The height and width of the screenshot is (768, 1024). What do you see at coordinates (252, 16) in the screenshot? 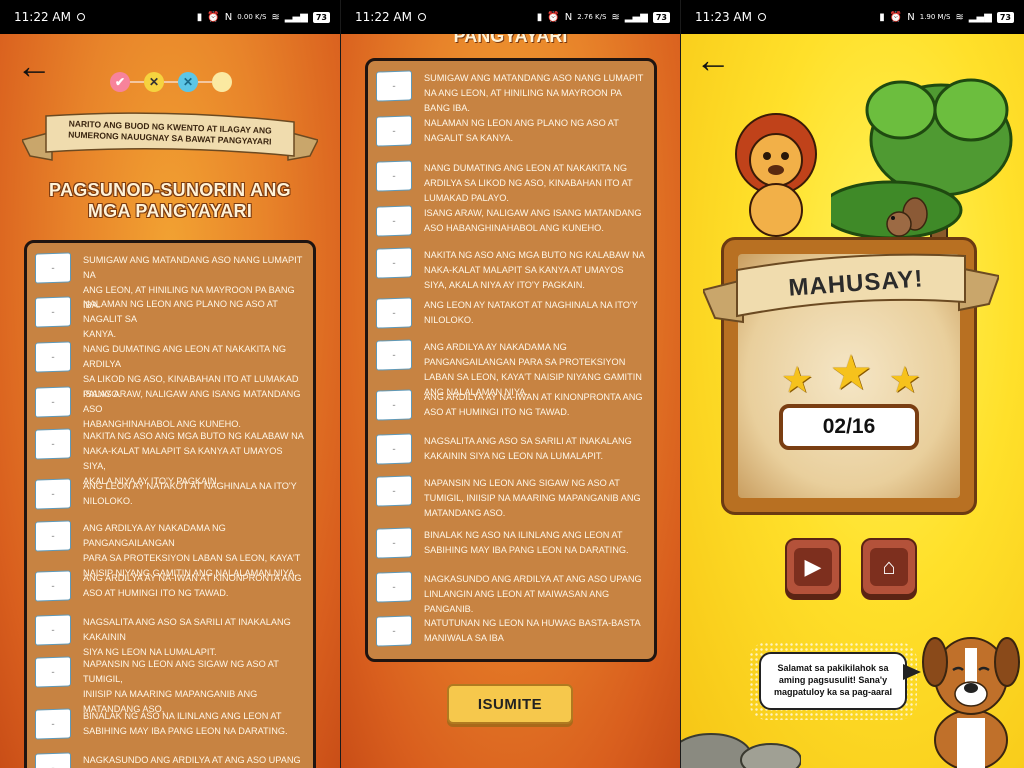
I see `network-speed: 0.00 K/S` at bounding box center [252, 16].